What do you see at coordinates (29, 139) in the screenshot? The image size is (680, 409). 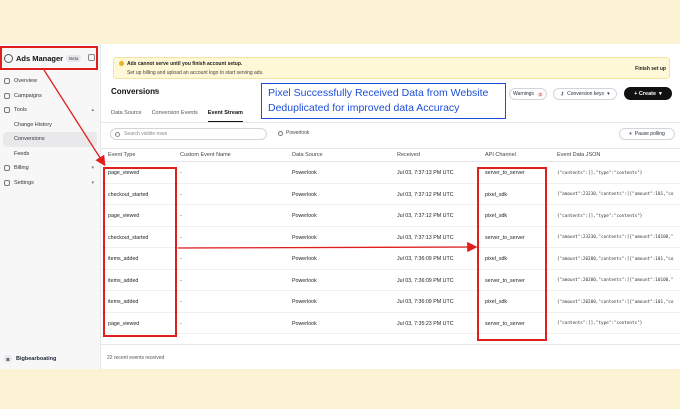 I see `sidebar-item-label: Conversions` at bounding box center [29, 139].